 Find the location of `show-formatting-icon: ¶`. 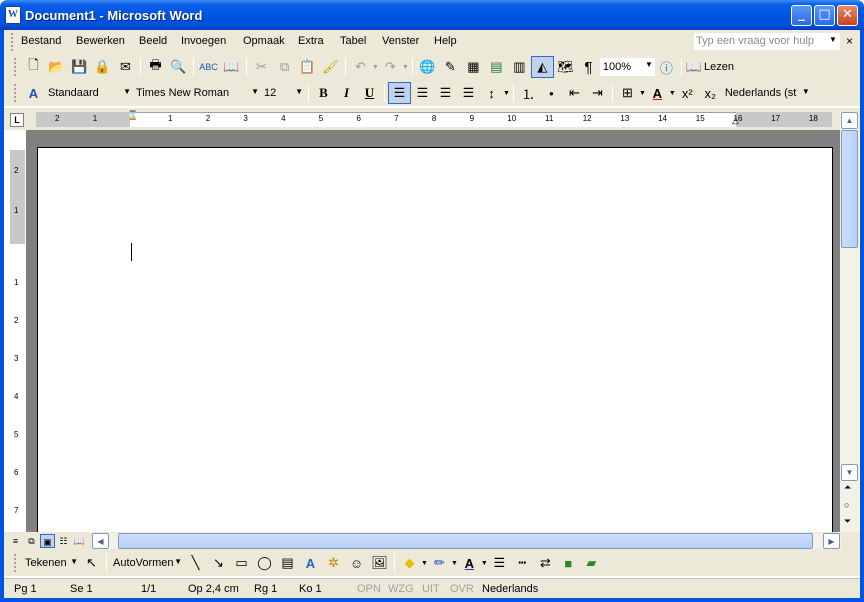

show-formatting-icon: ¶ is located at coordinates (588, 67).